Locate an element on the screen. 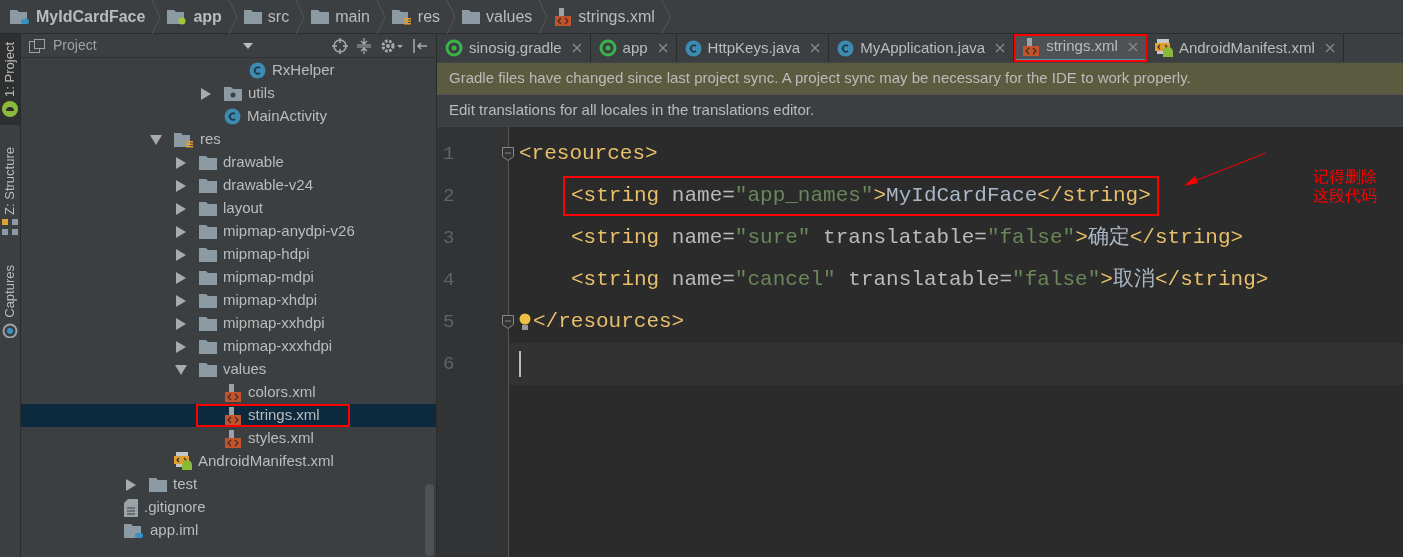  tree-row: mipmap-xxhdpi is located at coordinates (228, 323).